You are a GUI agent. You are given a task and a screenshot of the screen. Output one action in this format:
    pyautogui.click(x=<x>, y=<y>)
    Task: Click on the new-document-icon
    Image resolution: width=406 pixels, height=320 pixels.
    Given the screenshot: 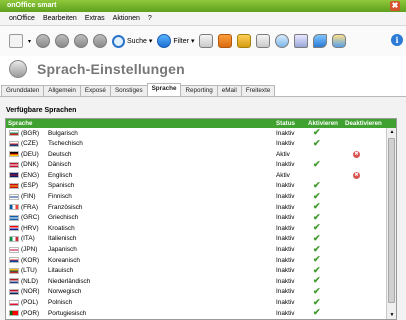 What is the action you would take?
    pyautogui.click(x=16, y=41)
    